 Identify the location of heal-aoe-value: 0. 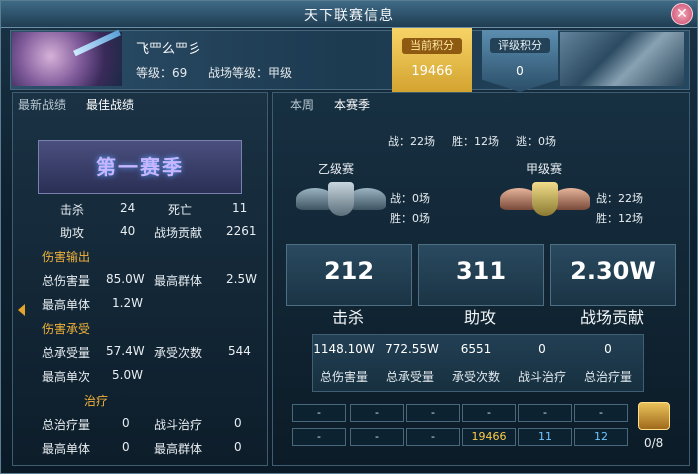
(238, 447).